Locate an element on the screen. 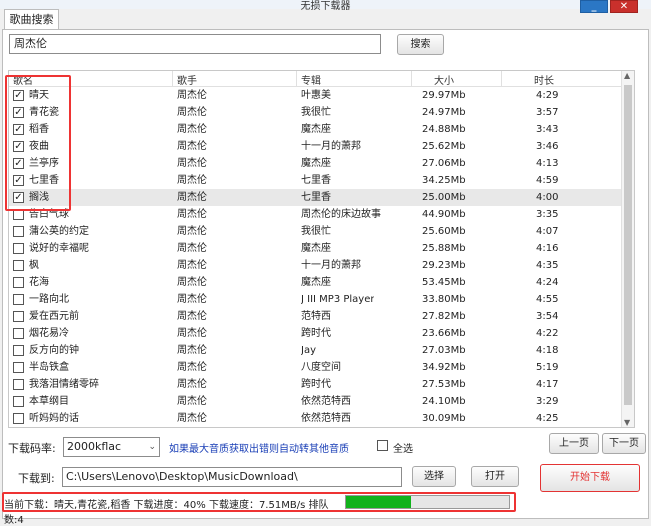  table-row: ✓ 搁浅 周杰伦 七里香 25.00Mb 4:00 is located at coordinates (321, 197).